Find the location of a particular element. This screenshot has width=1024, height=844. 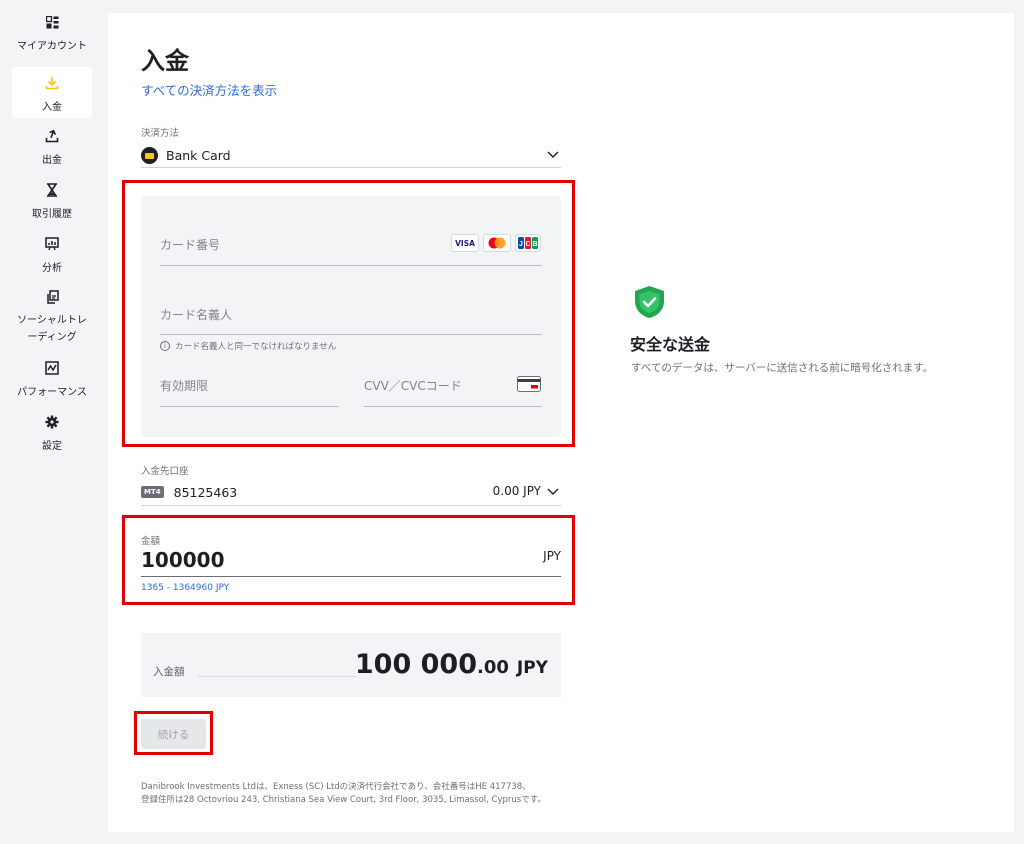

summary-amount: 100 000 .00 JPY is located at coordinates (451, 664).